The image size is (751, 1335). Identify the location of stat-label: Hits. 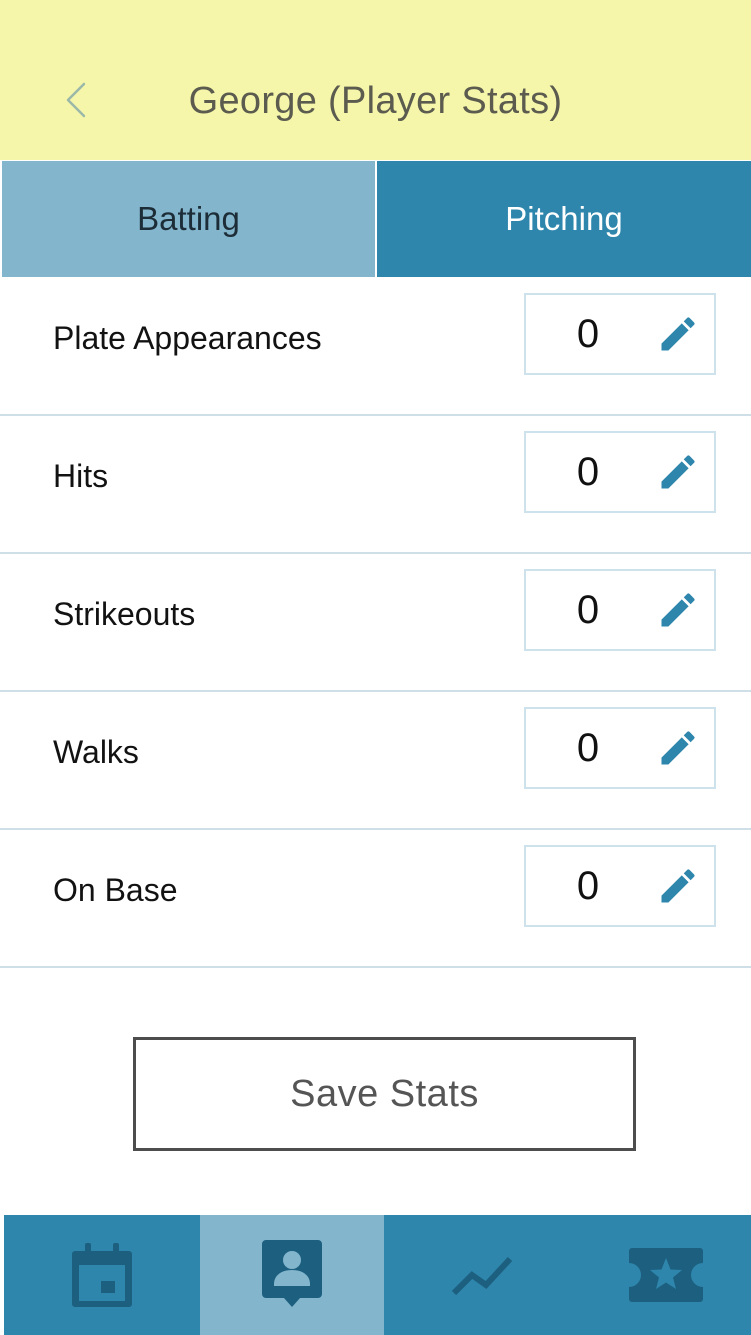
(81, 475).